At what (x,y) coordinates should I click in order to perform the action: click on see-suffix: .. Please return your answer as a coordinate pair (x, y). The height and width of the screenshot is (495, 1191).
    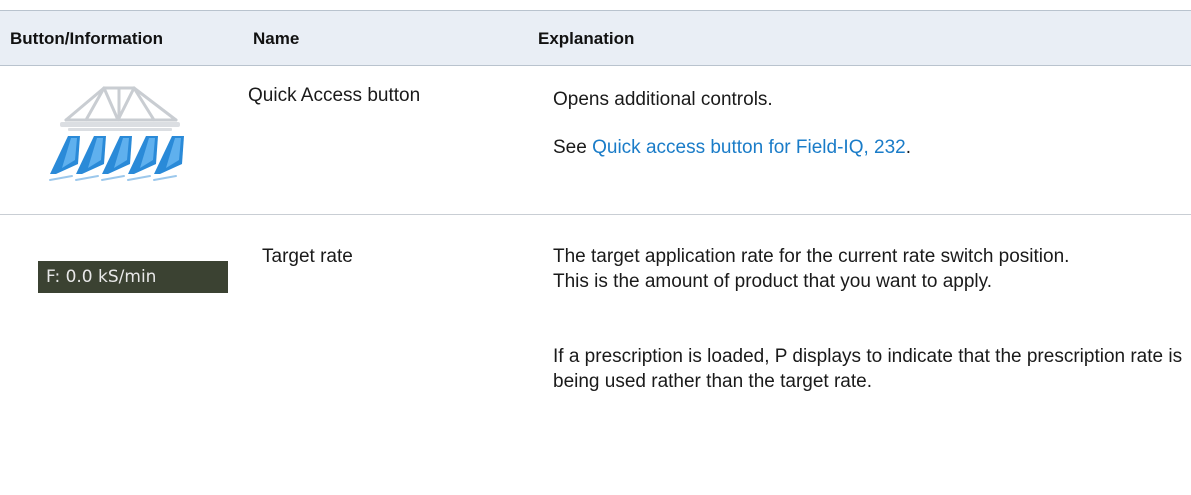
    Looking at the image, I should click on (908, 147).